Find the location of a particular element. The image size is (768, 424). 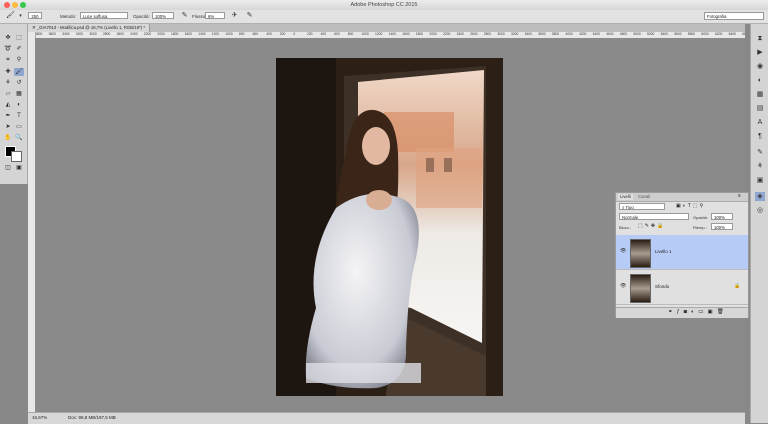

layers-opacity-field: 100% is located at coordinates (722, 216).